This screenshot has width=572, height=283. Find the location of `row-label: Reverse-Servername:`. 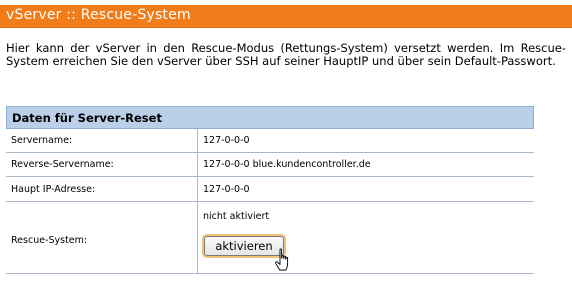

row-label: Reverse-Servername: is located at coordinates (62, 164).